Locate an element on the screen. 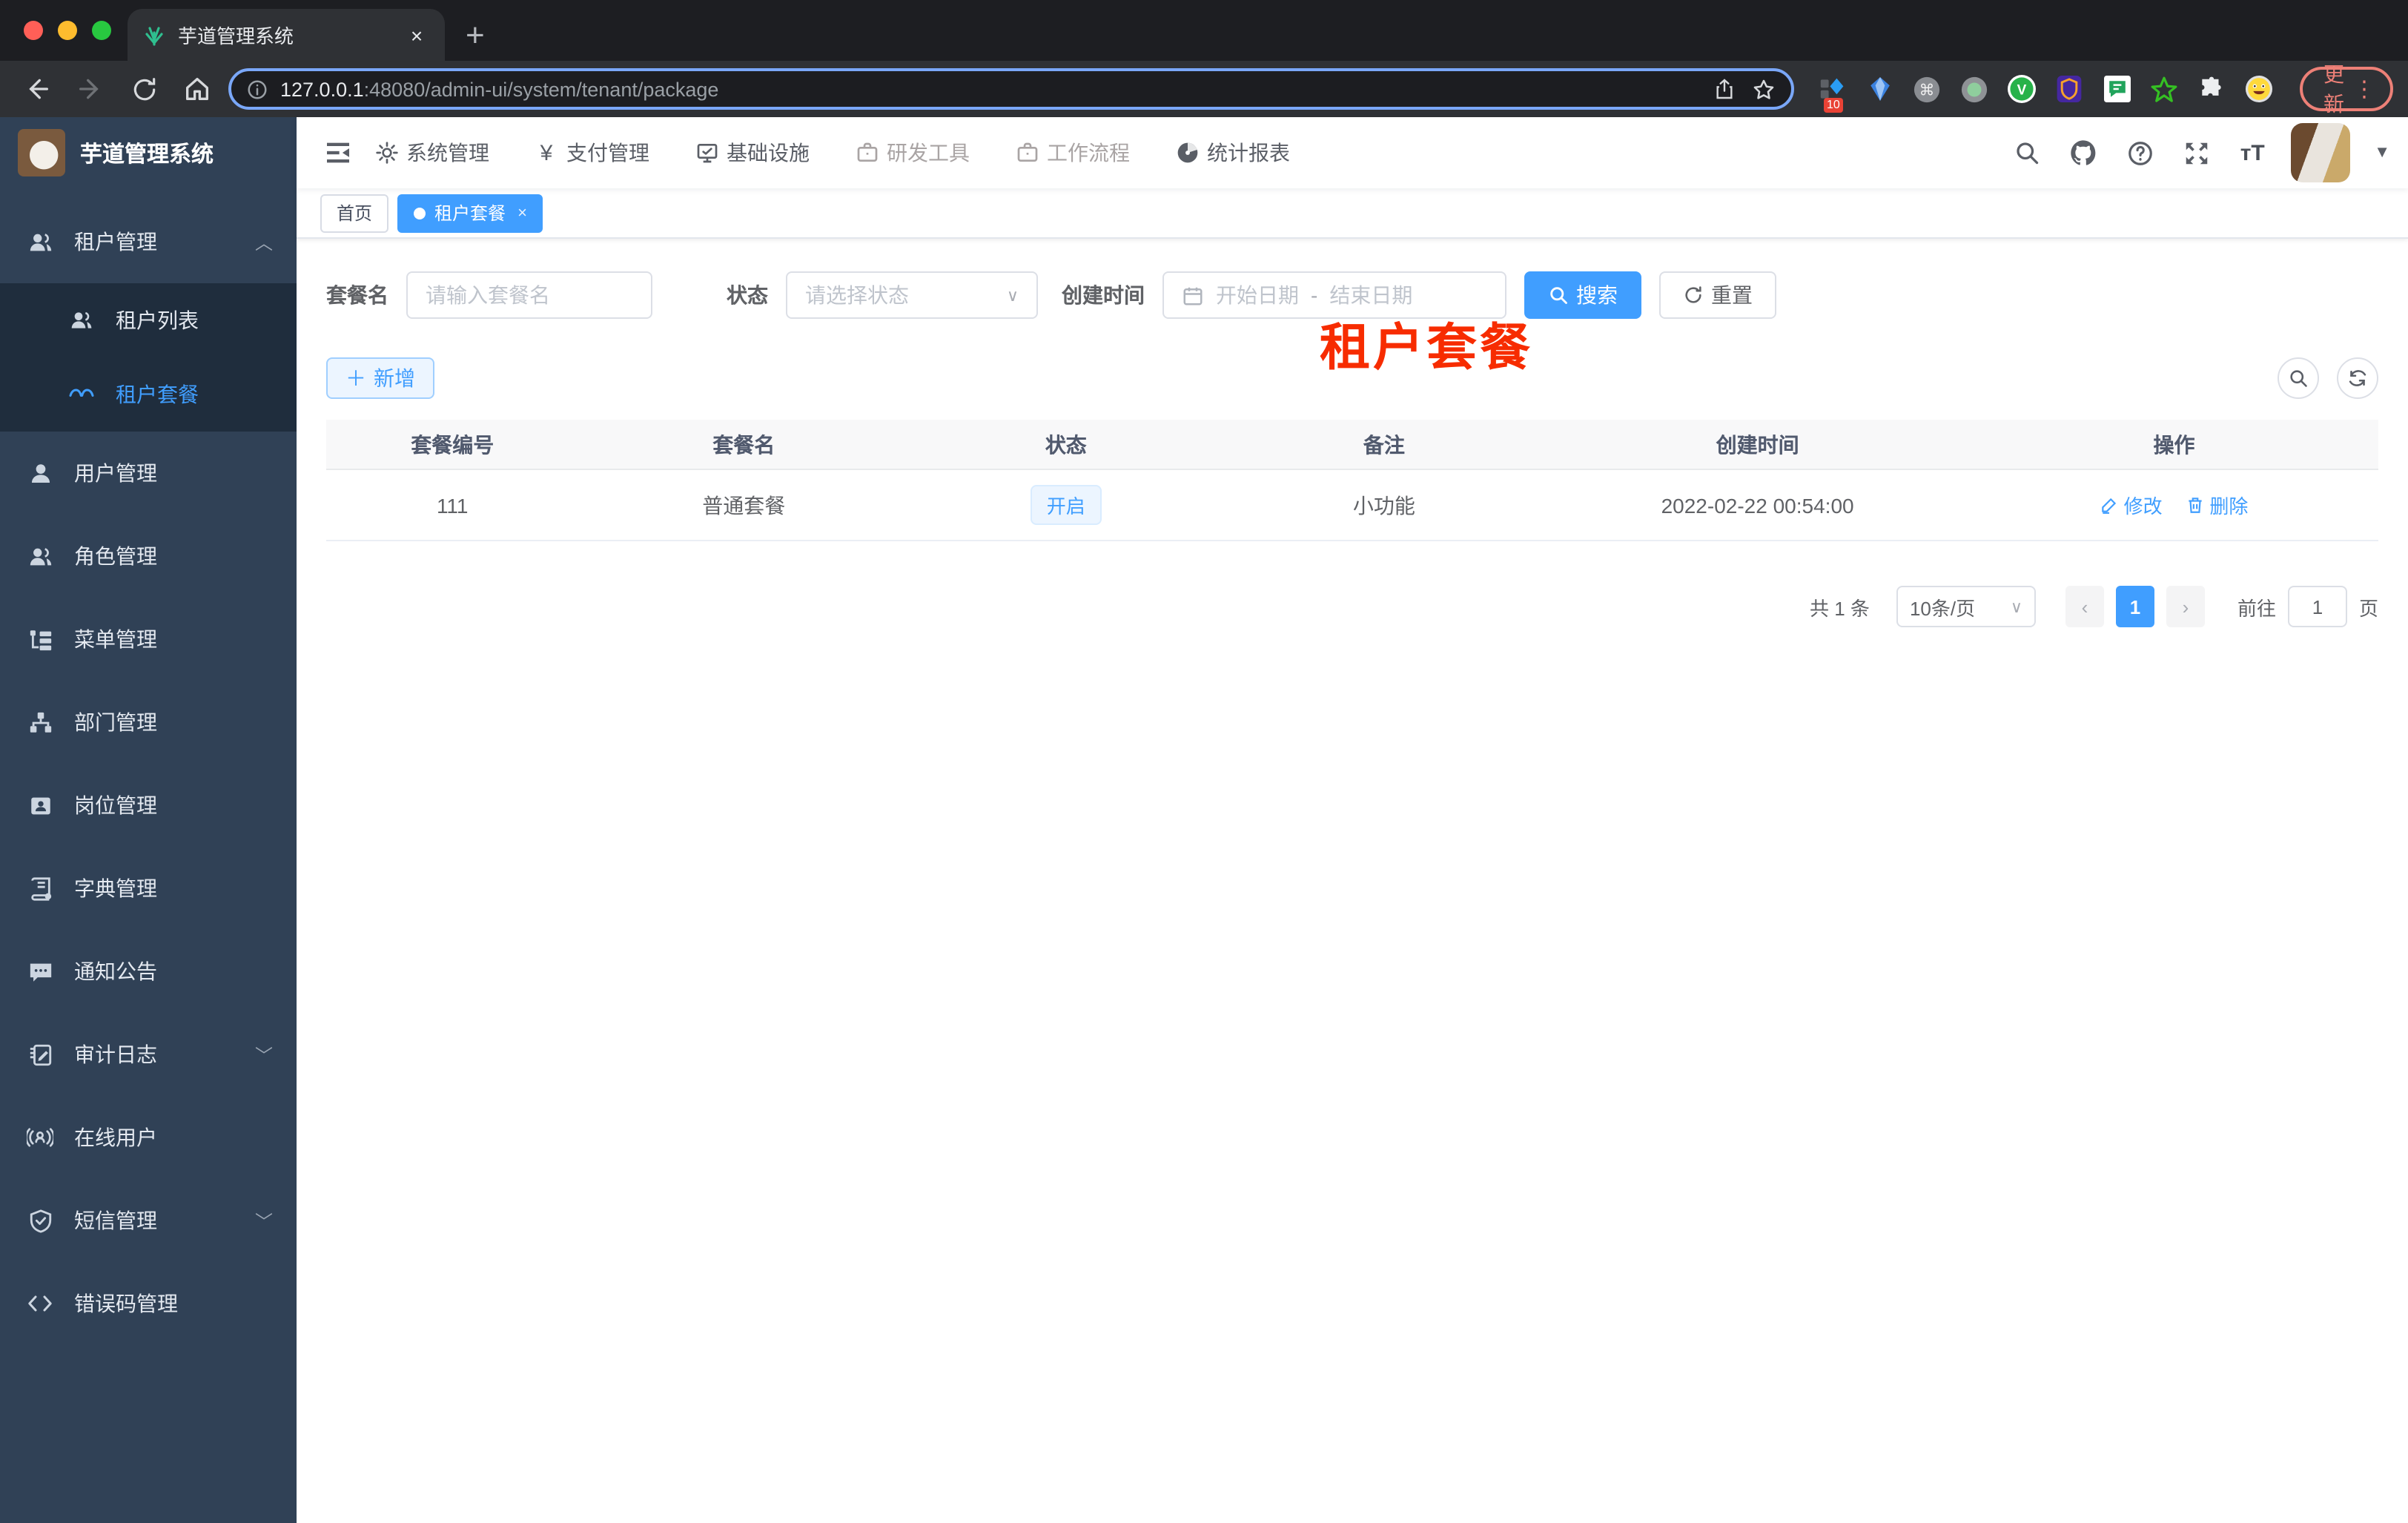 The height and width of the screenshot is (1523, 2408). page-size-select: 10条/页 ∨ is located at coordinates (1966, 606).